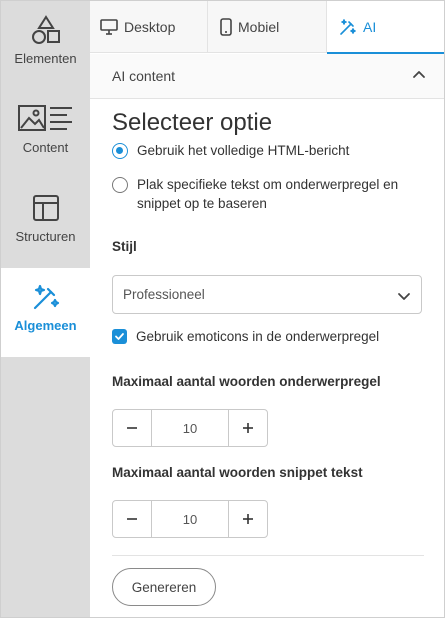  I want to click on generate-button: Genereren, so click(164, 587).